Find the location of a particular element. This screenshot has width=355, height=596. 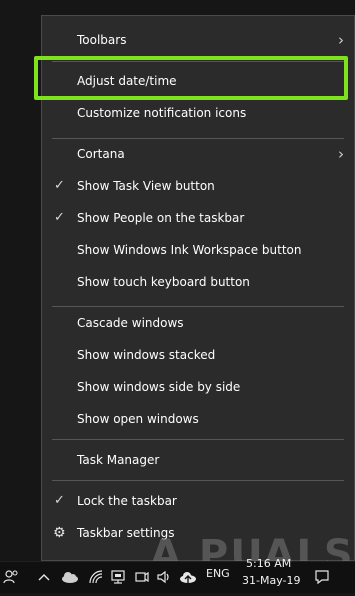

gear-icon: ⚙ is located at coordinates (59, 533).